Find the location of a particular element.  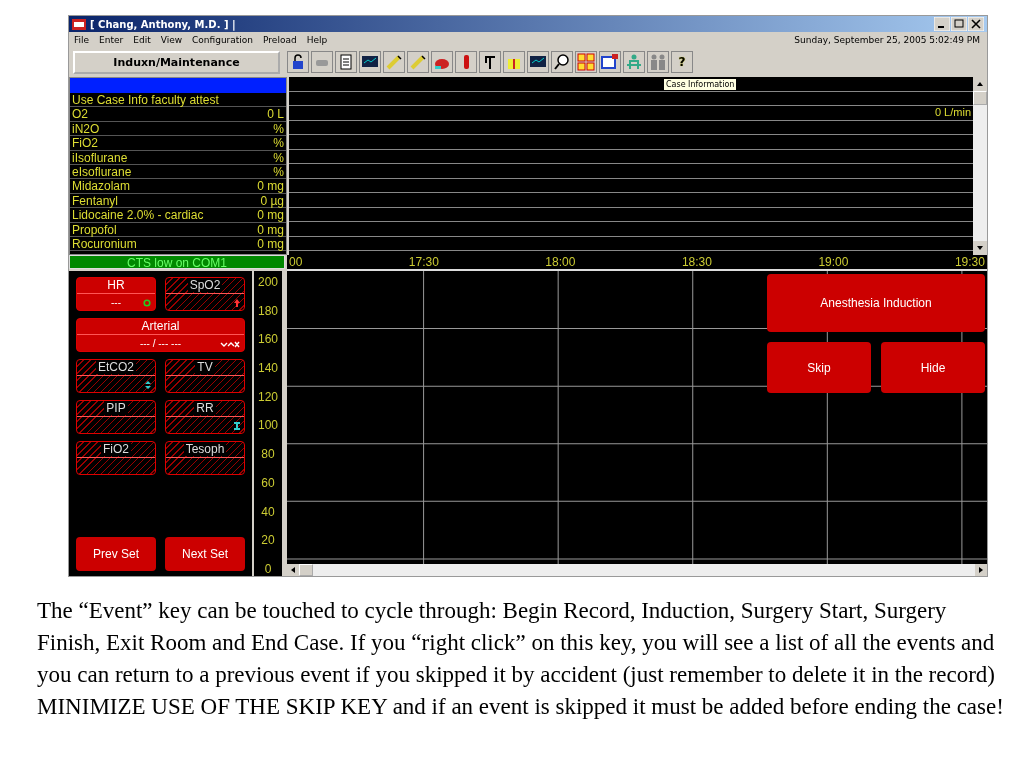

ring-icon is located at coordinates (147, 303).